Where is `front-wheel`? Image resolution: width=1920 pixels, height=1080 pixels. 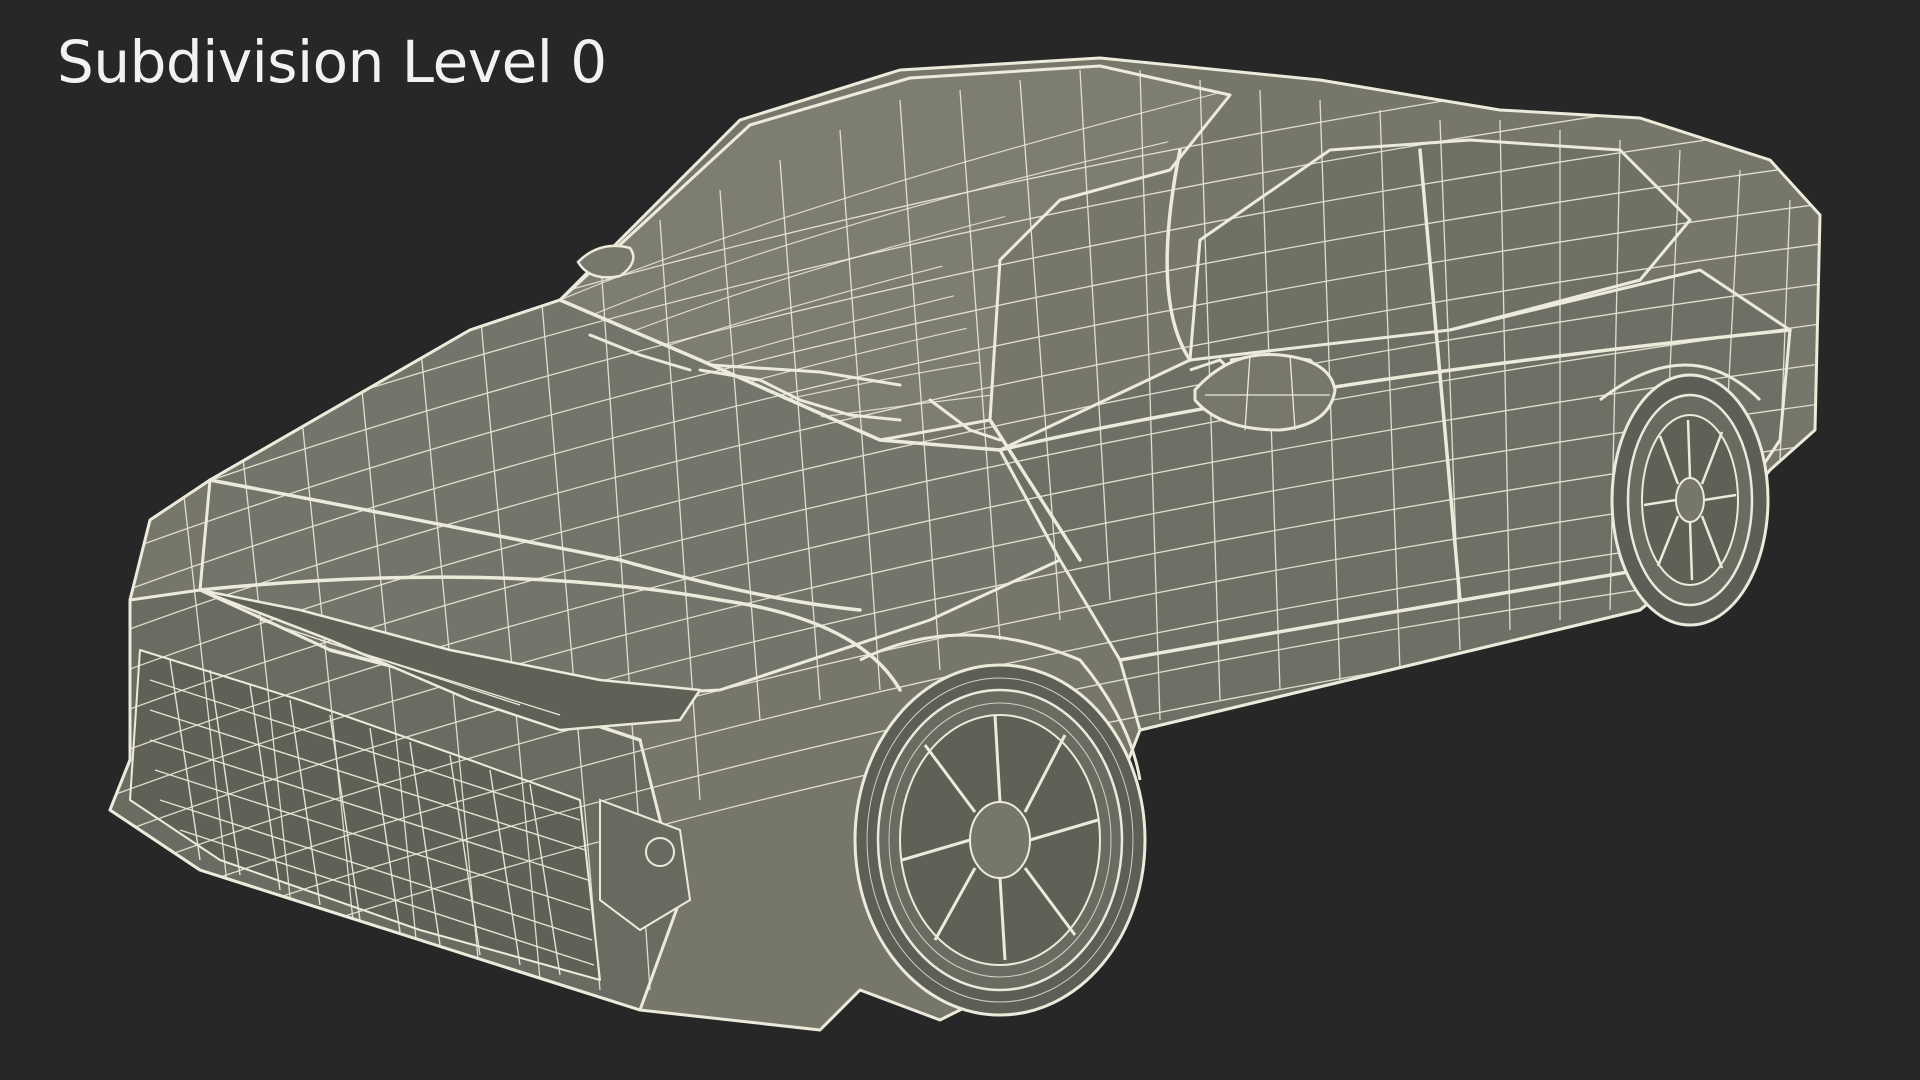
front-wheel is located at coordinates (1000, 840).